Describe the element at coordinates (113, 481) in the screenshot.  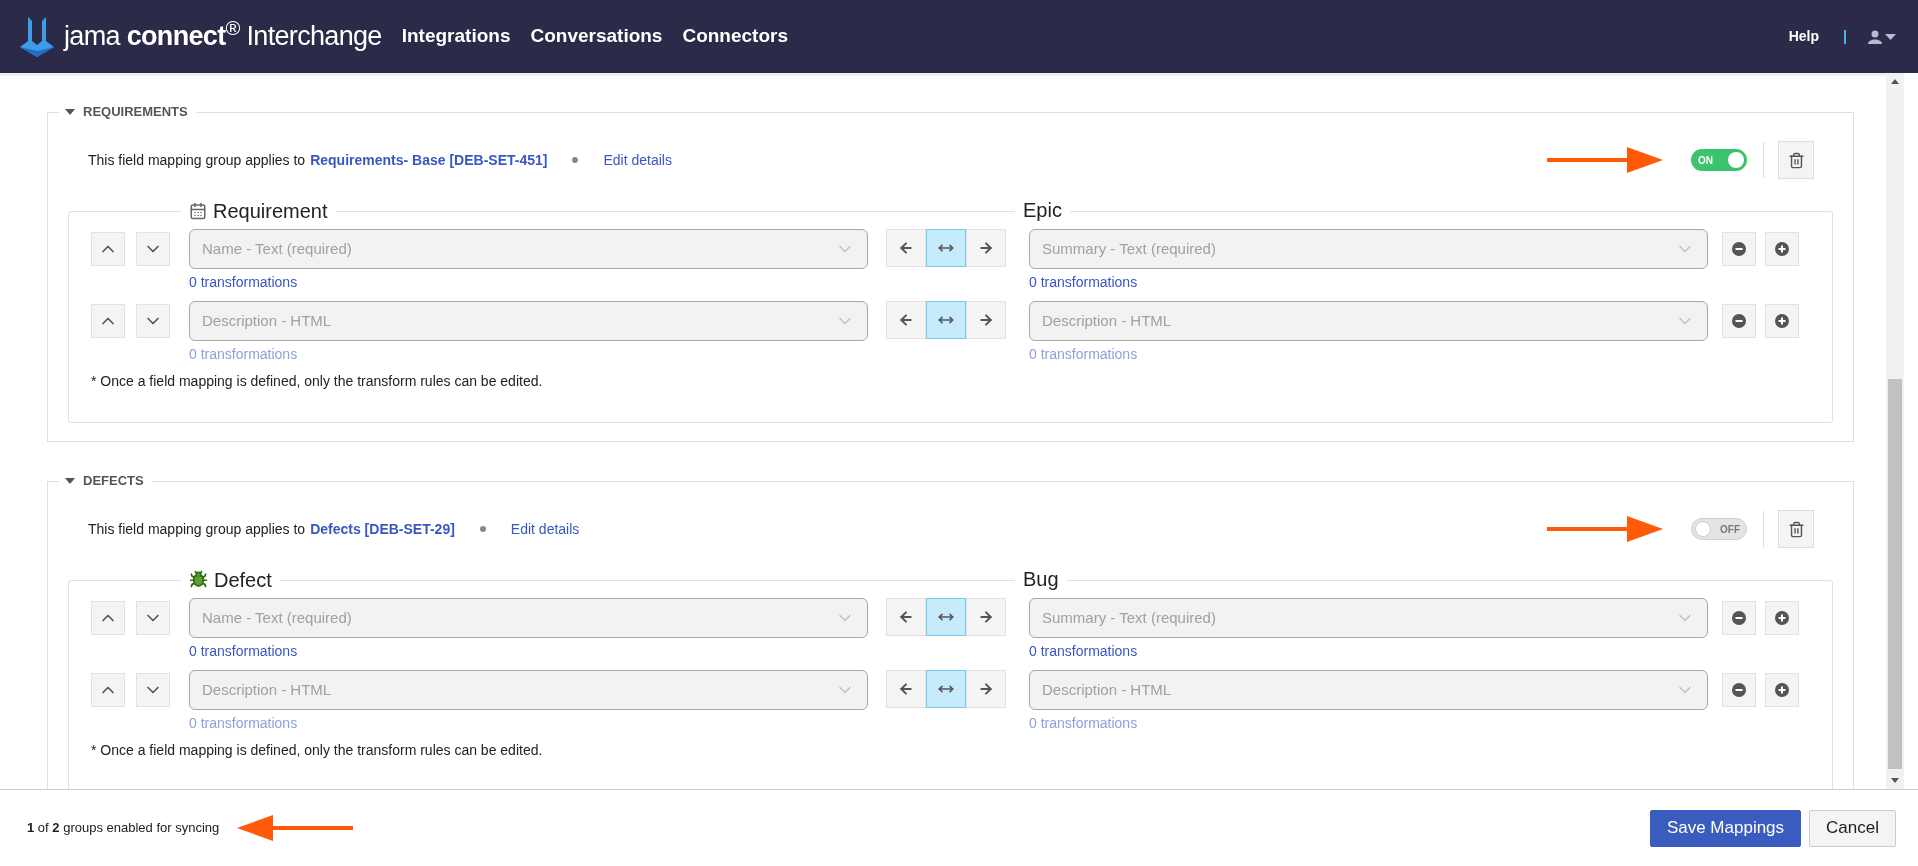
I see `group-title: DEFECTS` at that location.